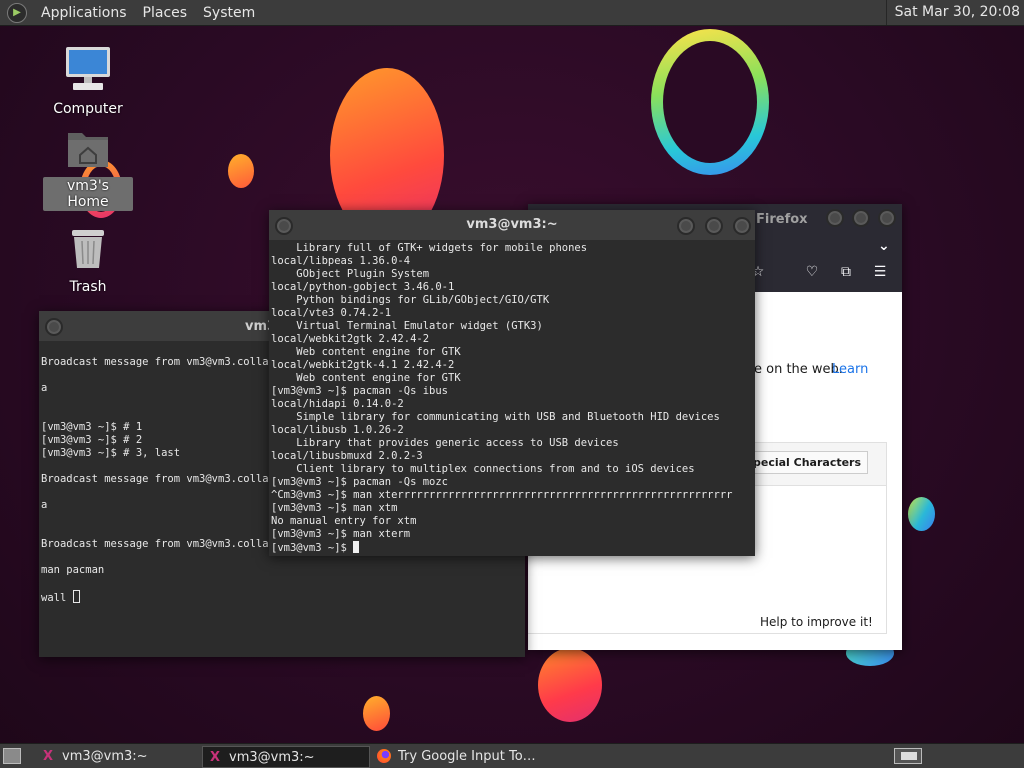 The height and width of the screenshot is (768, 1024). Describe the element at coordinates (337, 430) in the screenshot. I see `terminal-line: local/libusb 1.0.26-2` at that location.